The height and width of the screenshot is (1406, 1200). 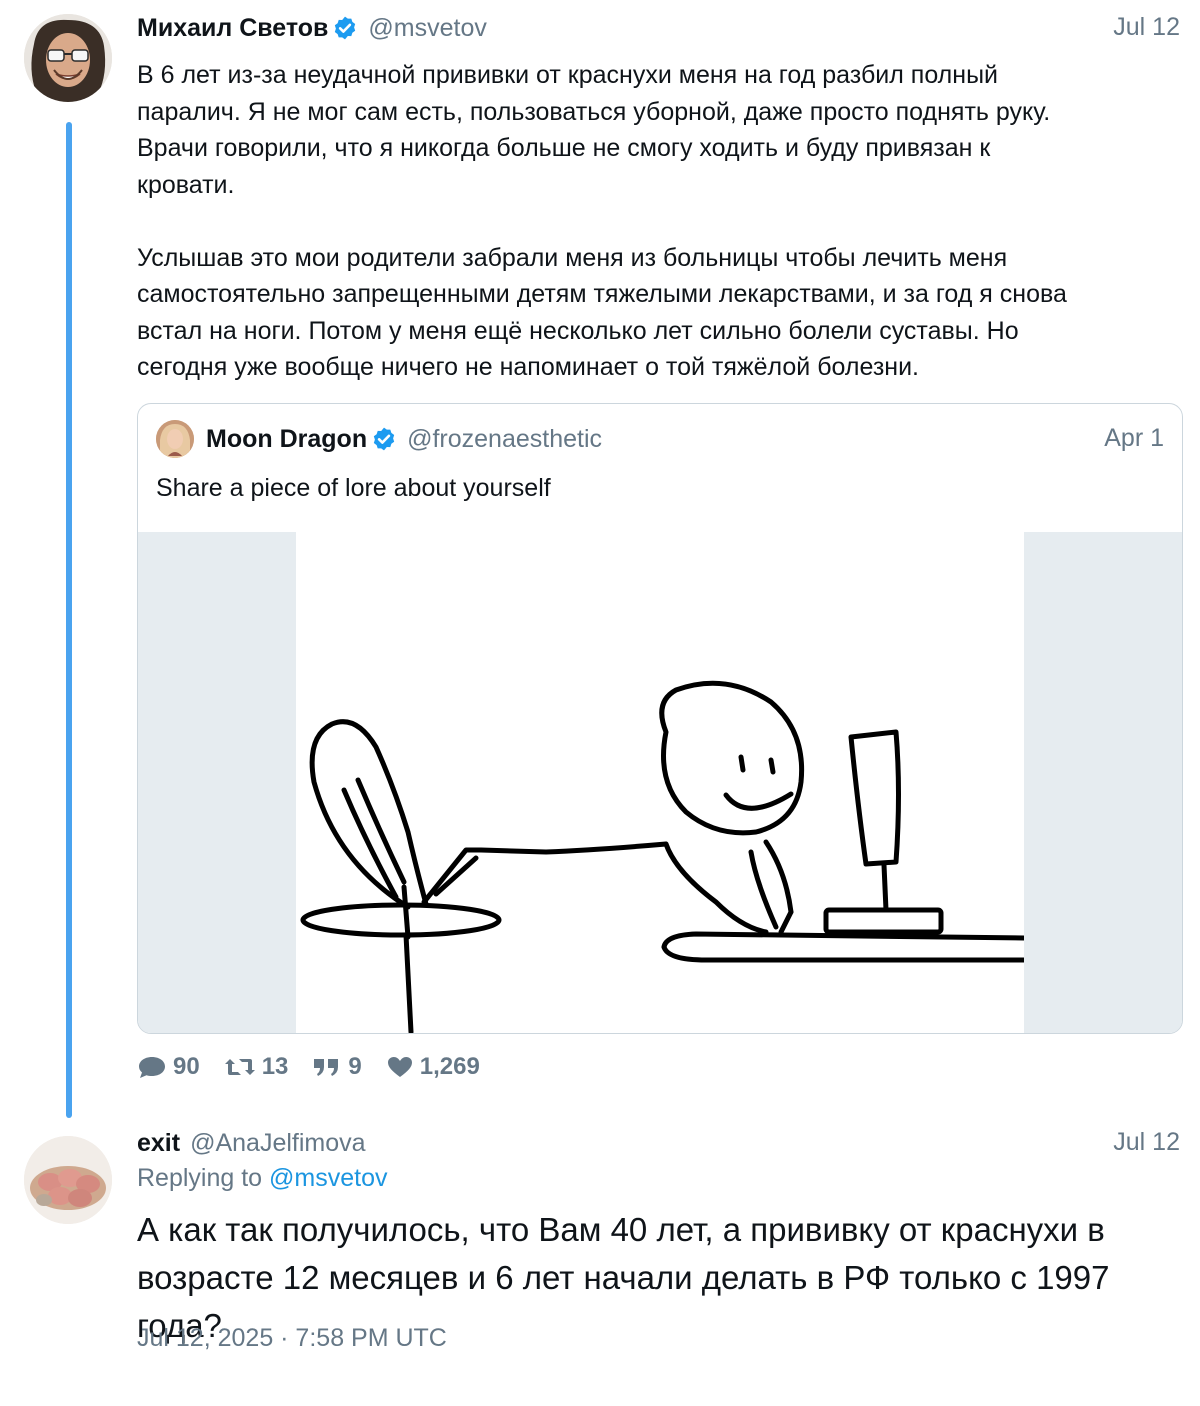 I want to click on quote-date: Apr 1, so click(x=1134, y=438).